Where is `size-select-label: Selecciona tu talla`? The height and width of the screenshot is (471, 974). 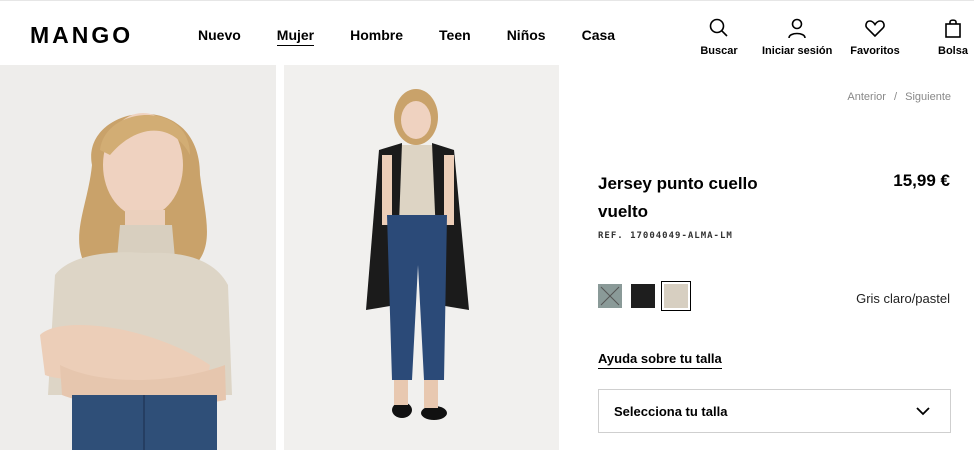
size-select-label: Selecciona tu talla is located at coordinates (671, 411).